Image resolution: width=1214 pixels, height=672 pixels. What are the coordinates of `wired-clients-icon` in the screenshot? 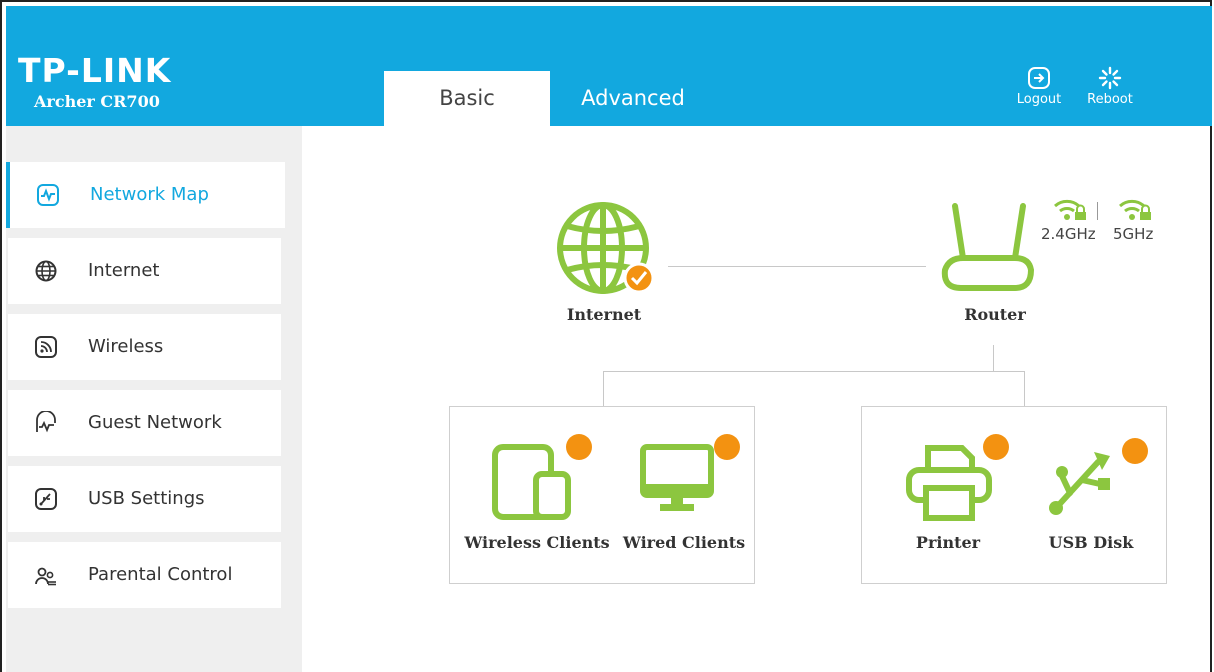 It's located at (677, 477).